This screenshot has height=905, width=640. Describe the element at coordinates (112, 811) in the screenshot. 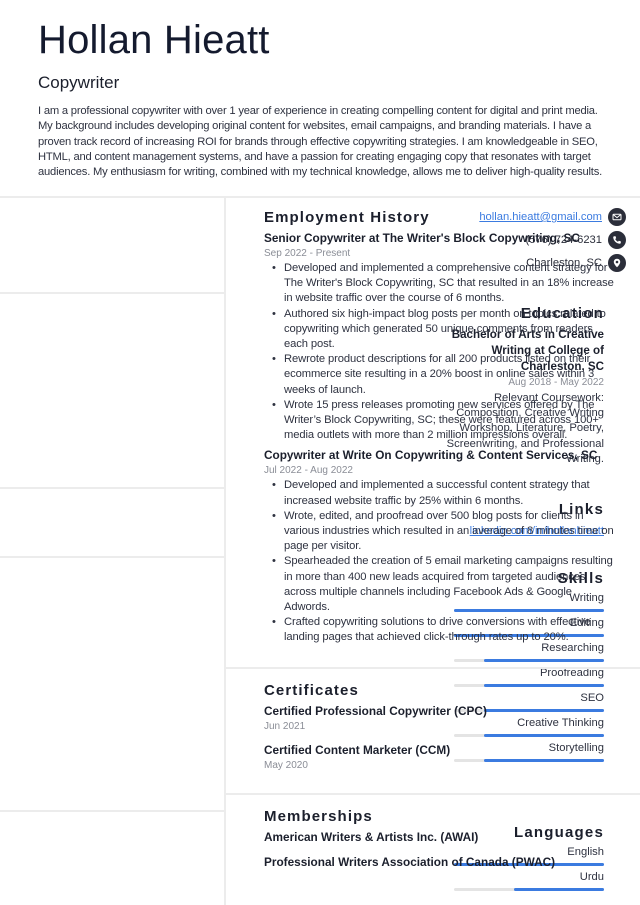

I see `skills-divider` at that location.